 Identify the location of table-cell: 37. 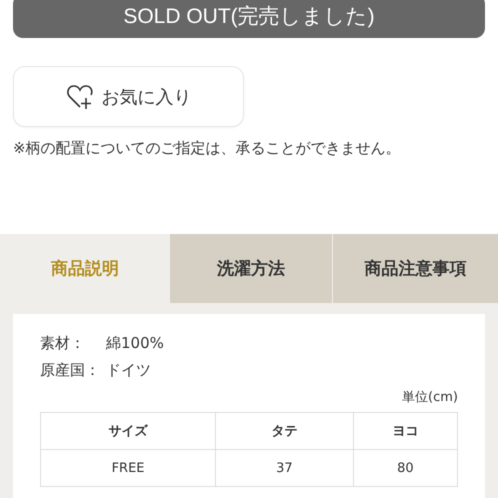
(285, 468).